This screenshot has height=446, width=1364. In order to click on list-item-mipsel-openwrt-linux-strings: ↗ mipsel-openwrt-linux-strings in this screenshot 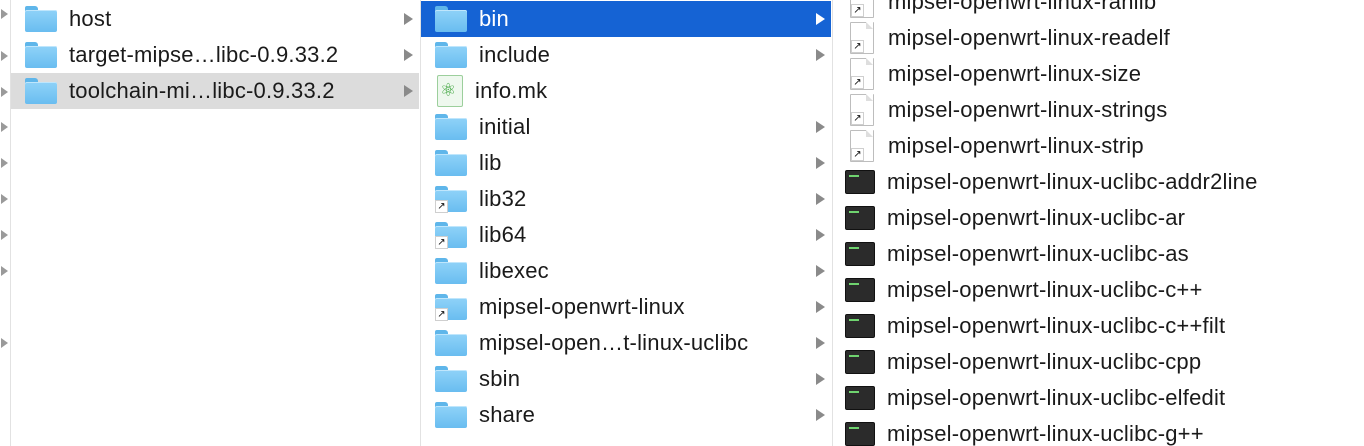, I will do `click(1098, 110)`.